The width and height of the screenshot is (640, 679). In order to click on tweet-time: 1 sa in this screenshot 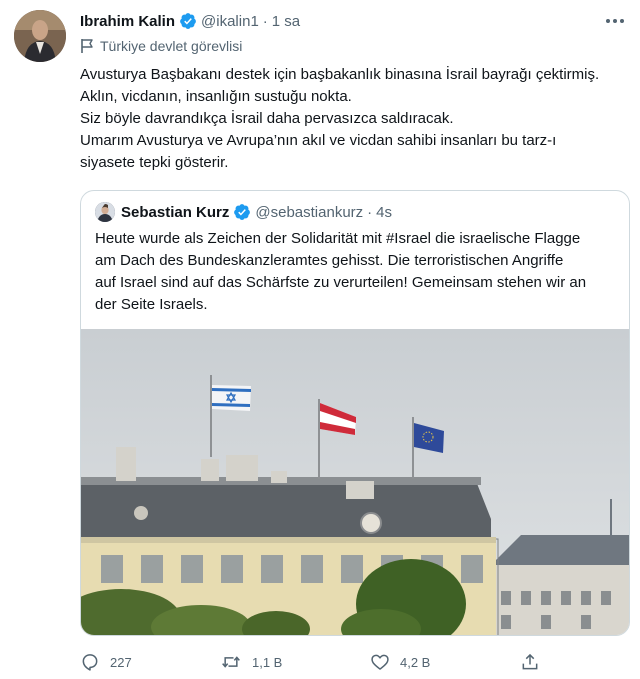, I will do `click(286, 21)`.